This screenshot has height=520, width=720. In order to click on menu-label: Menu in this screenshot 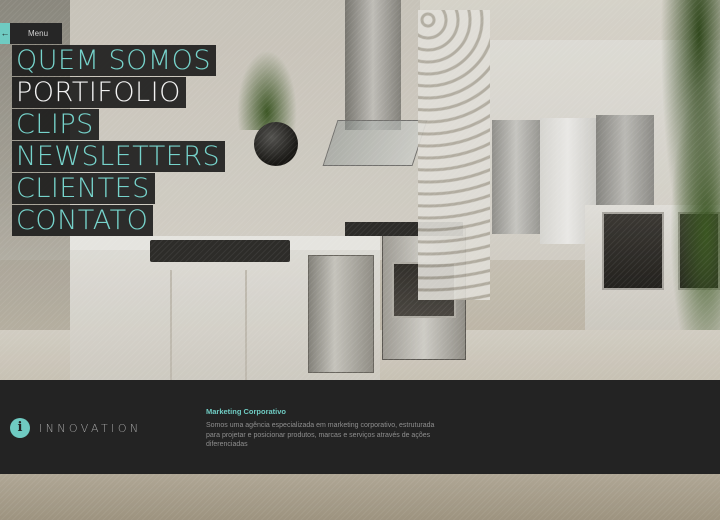, I will do `click(36, 33)`.